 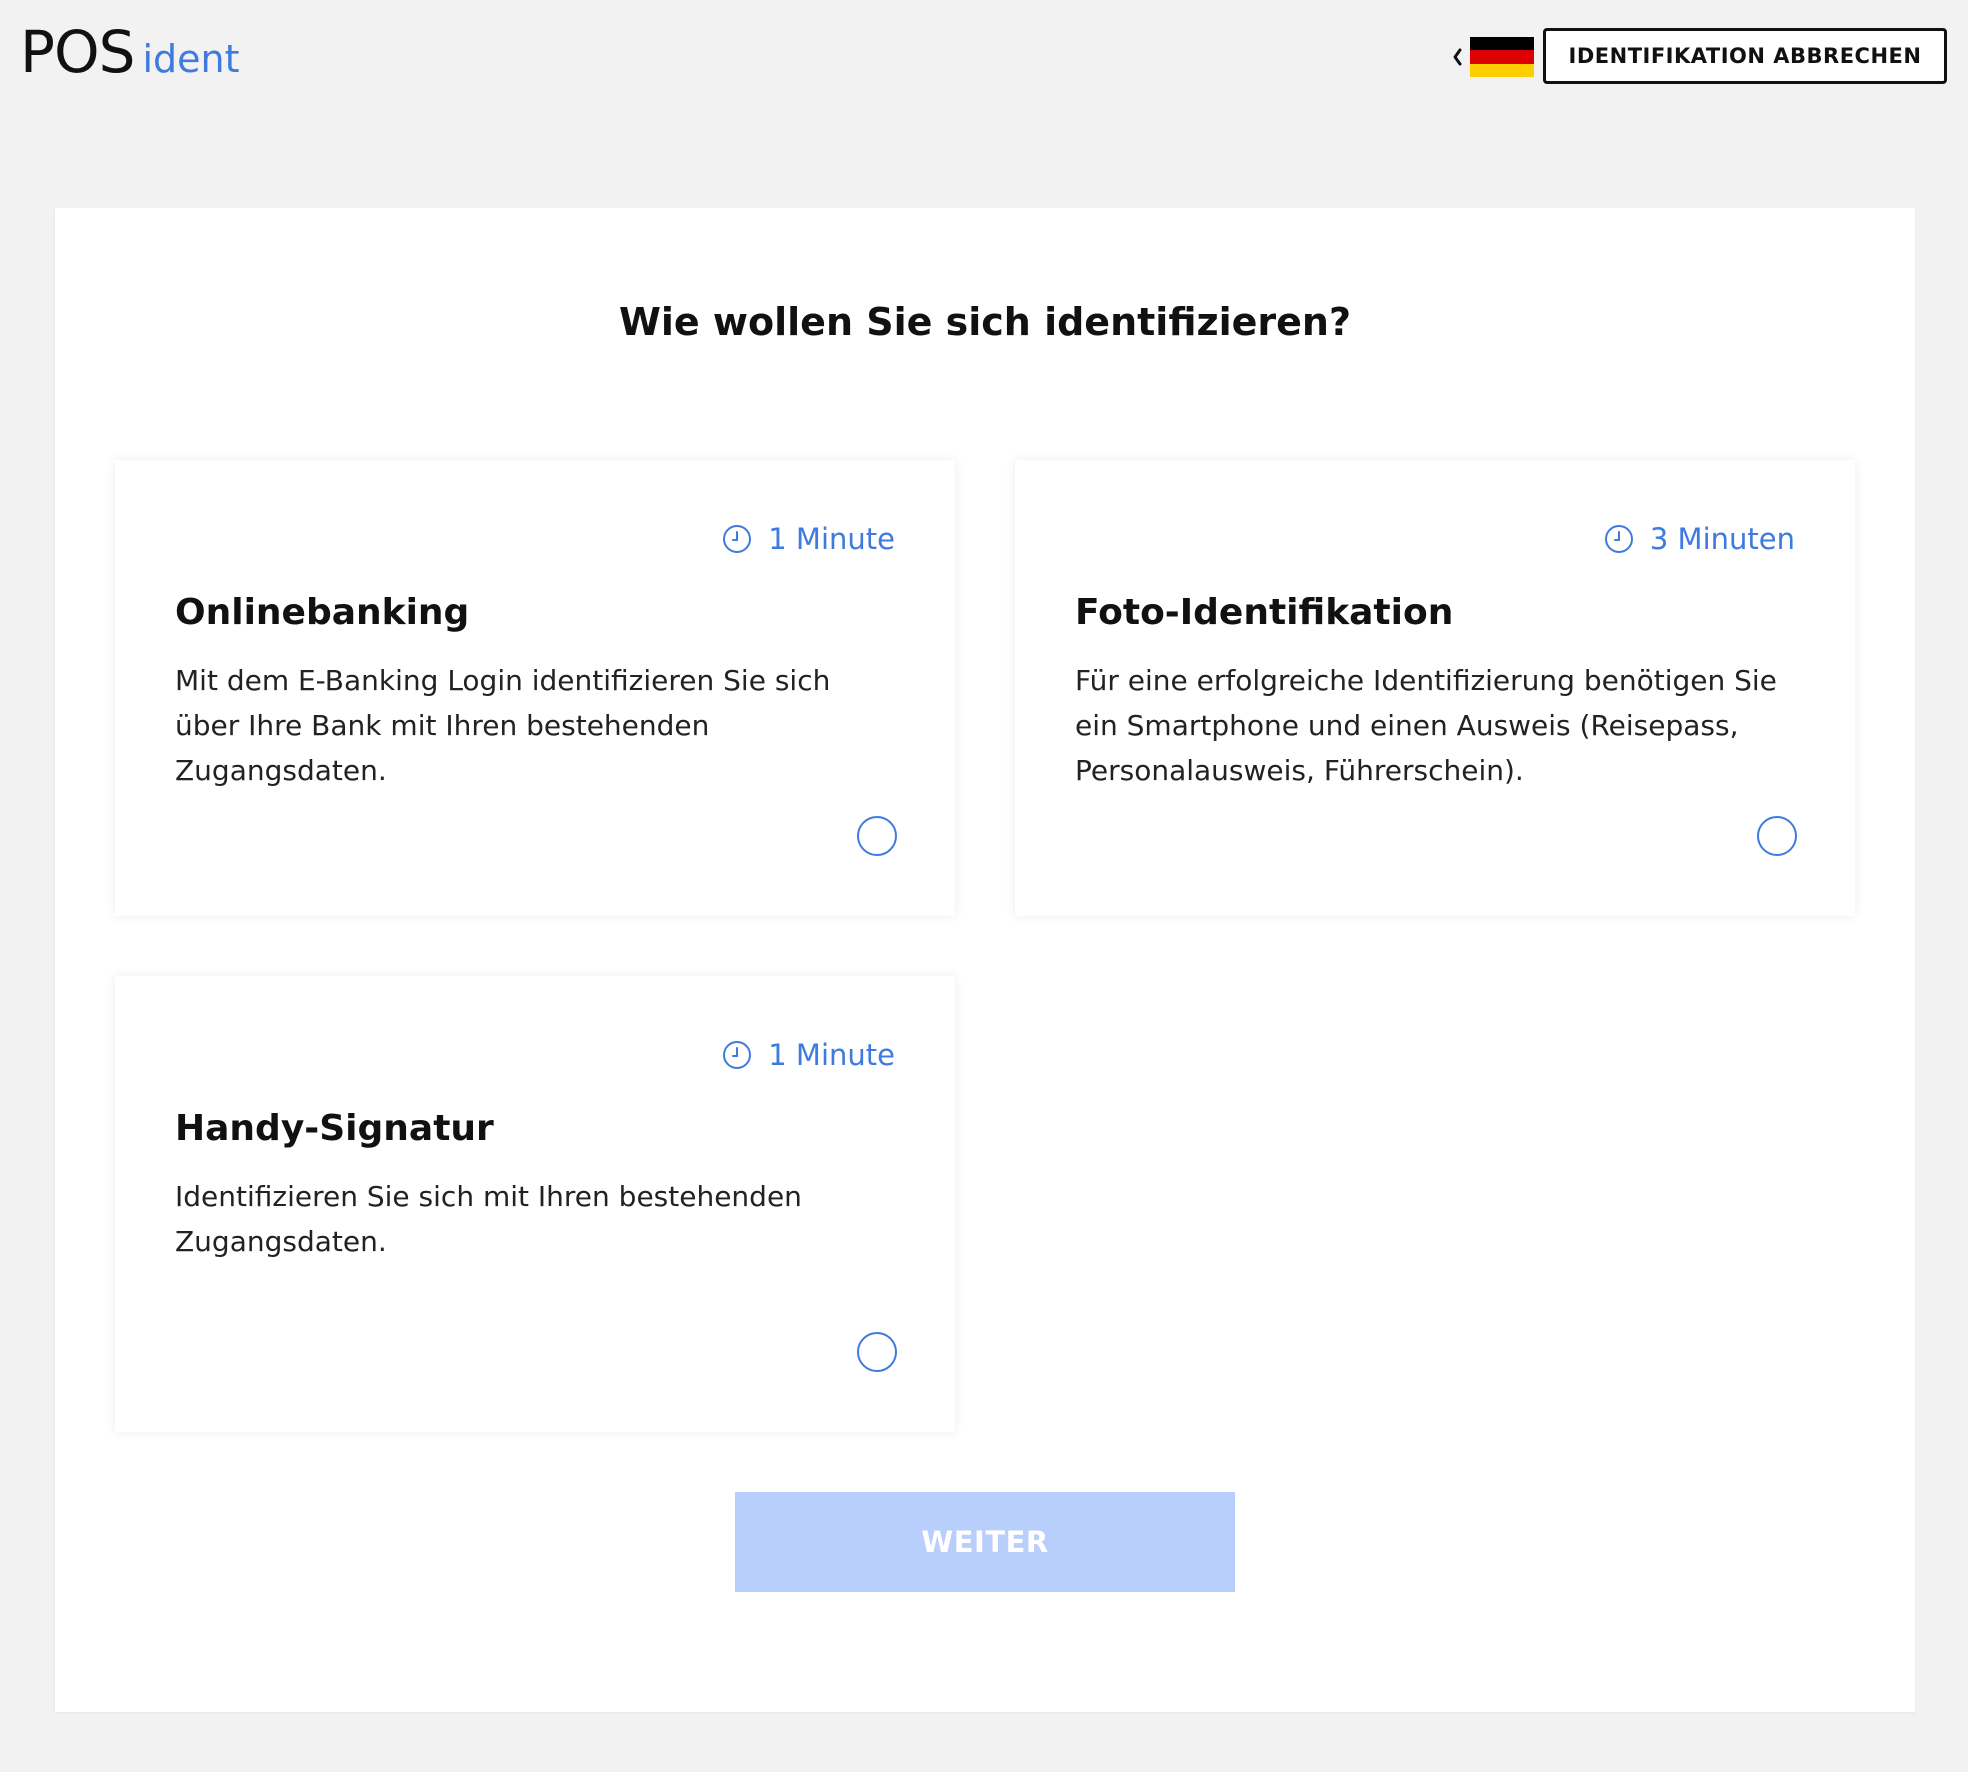 What do you see at coordinates (1264, 612) in the screenshot?
I see `option-title: Foto-Identifikation` at bounding box center [1264, 612].